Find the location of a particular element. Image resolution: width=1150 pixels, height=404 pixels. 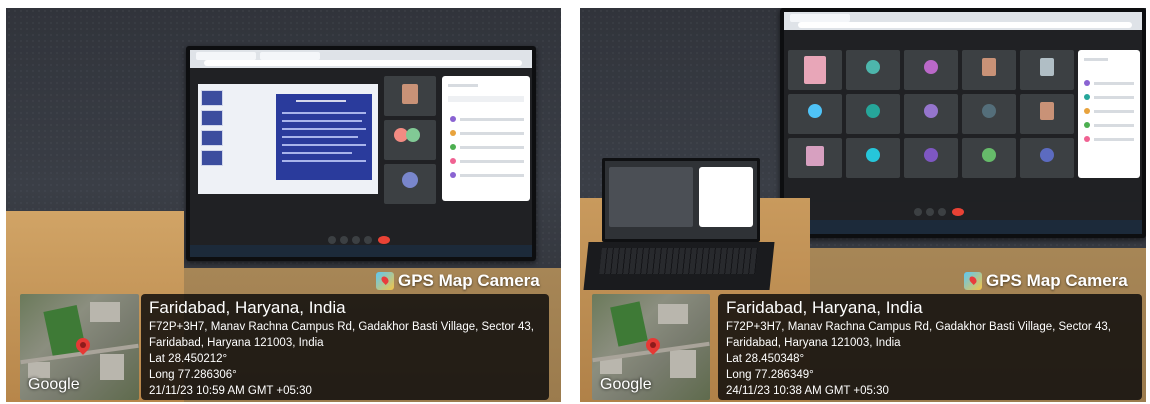

laptop-keyboard is located at coordinates (679, 266).